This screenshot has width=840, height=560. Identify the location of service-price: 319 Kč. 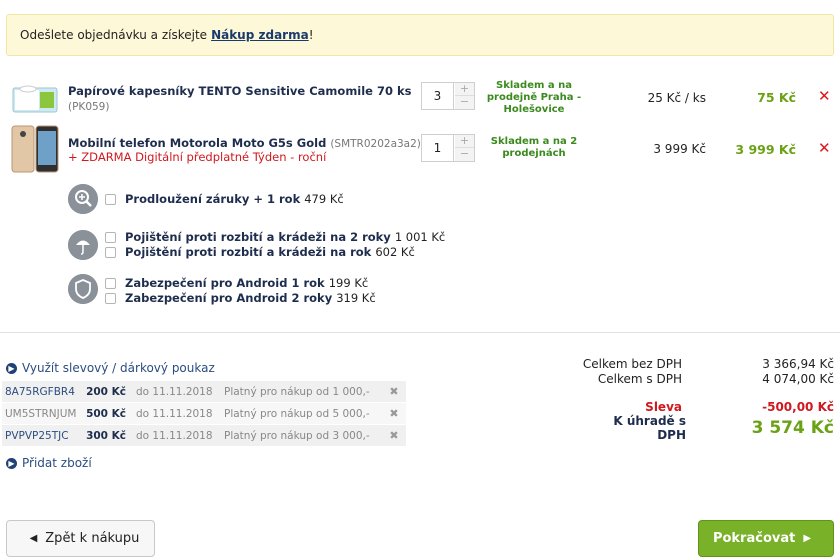
(356, 298).